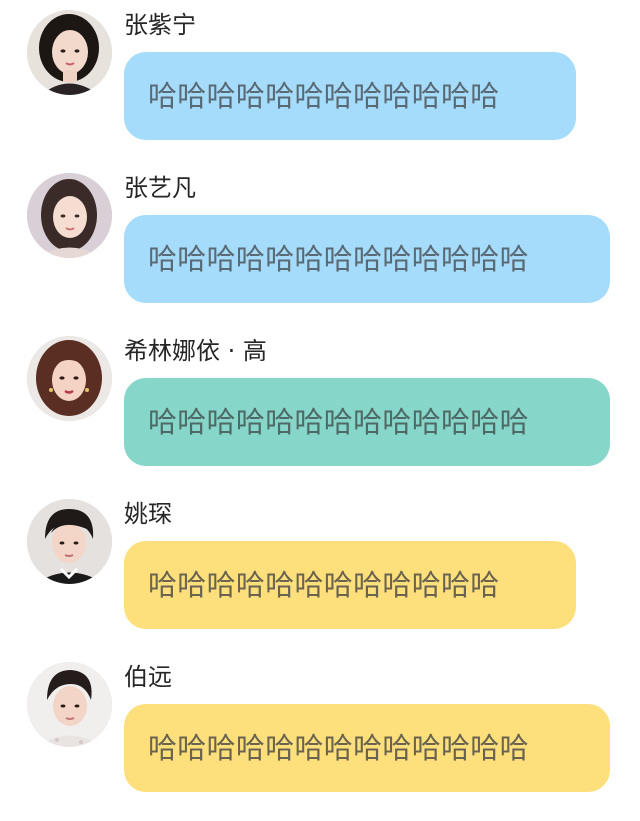  What do you see at coordinates (69, 378) in the screenshot?
I see `avatar-woman-auburn-hair-icon` at bounding box center [69, 378].